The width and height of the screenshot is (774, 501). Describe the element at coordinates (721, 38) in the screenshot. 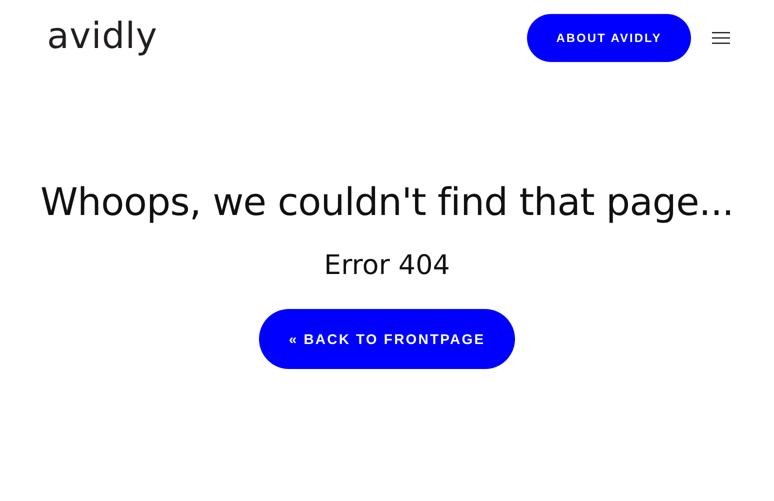

I see `menu-icon` at that location.